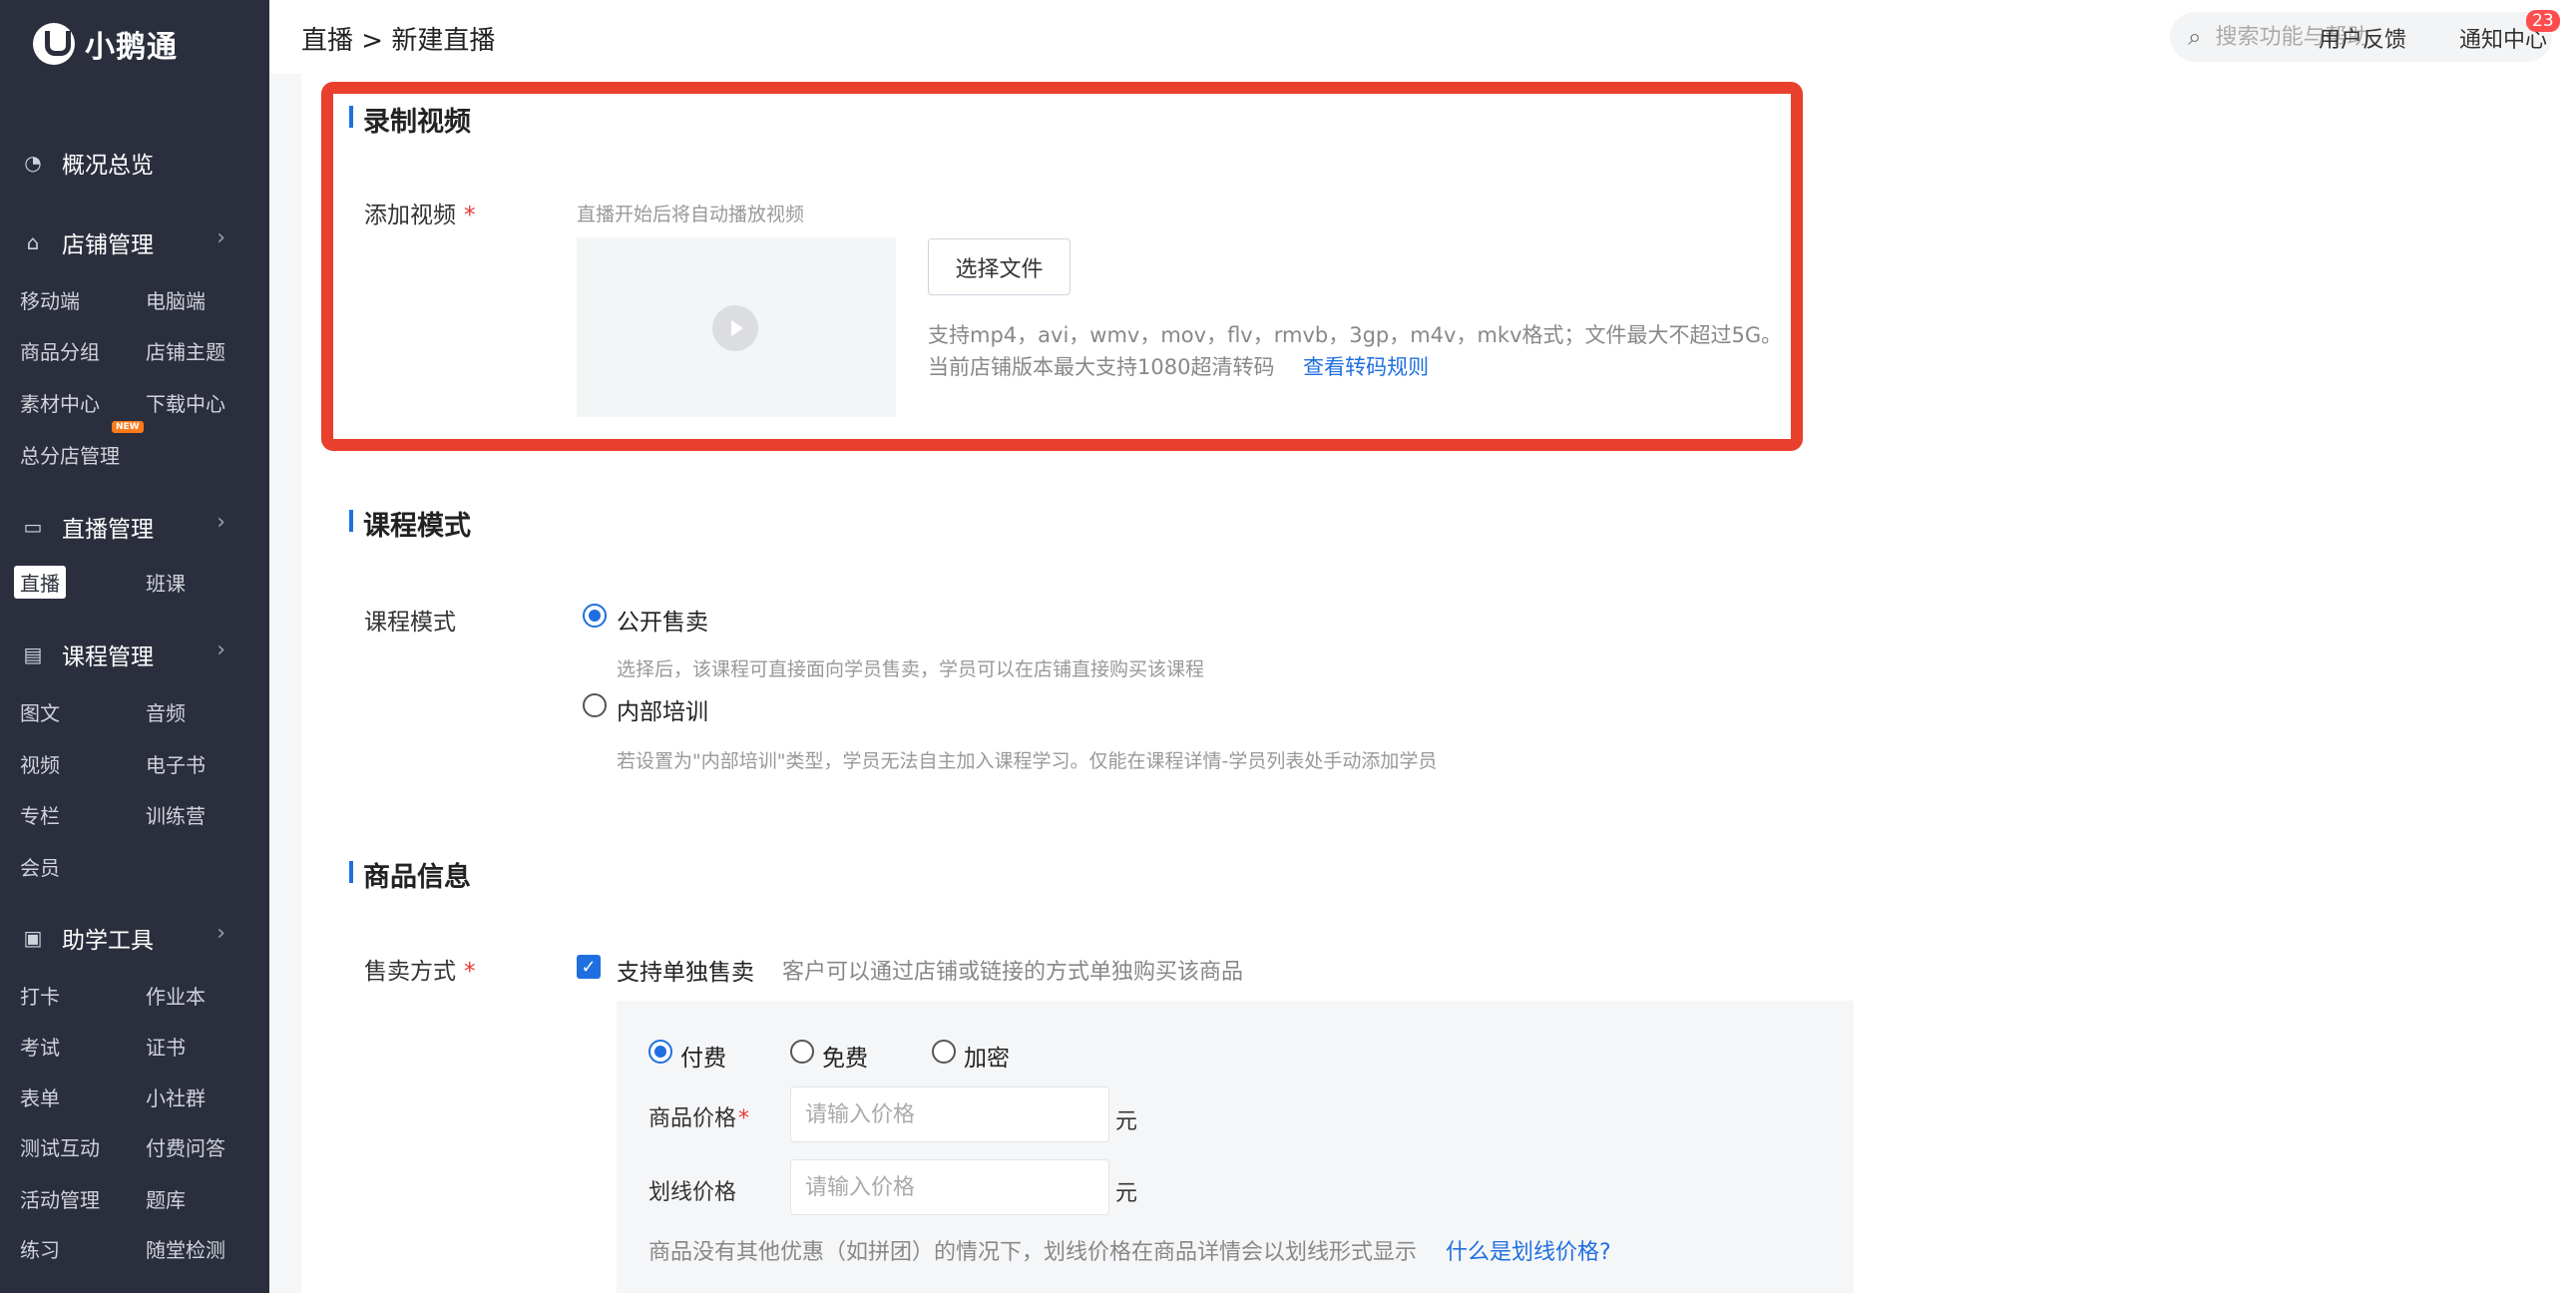 Image resolution: width=2576 pixels, height=1293 pixels. Describe the element at coordinates (662, 709) in the screenshot. I see `option-internal-training-label: 内部培训` at that location.